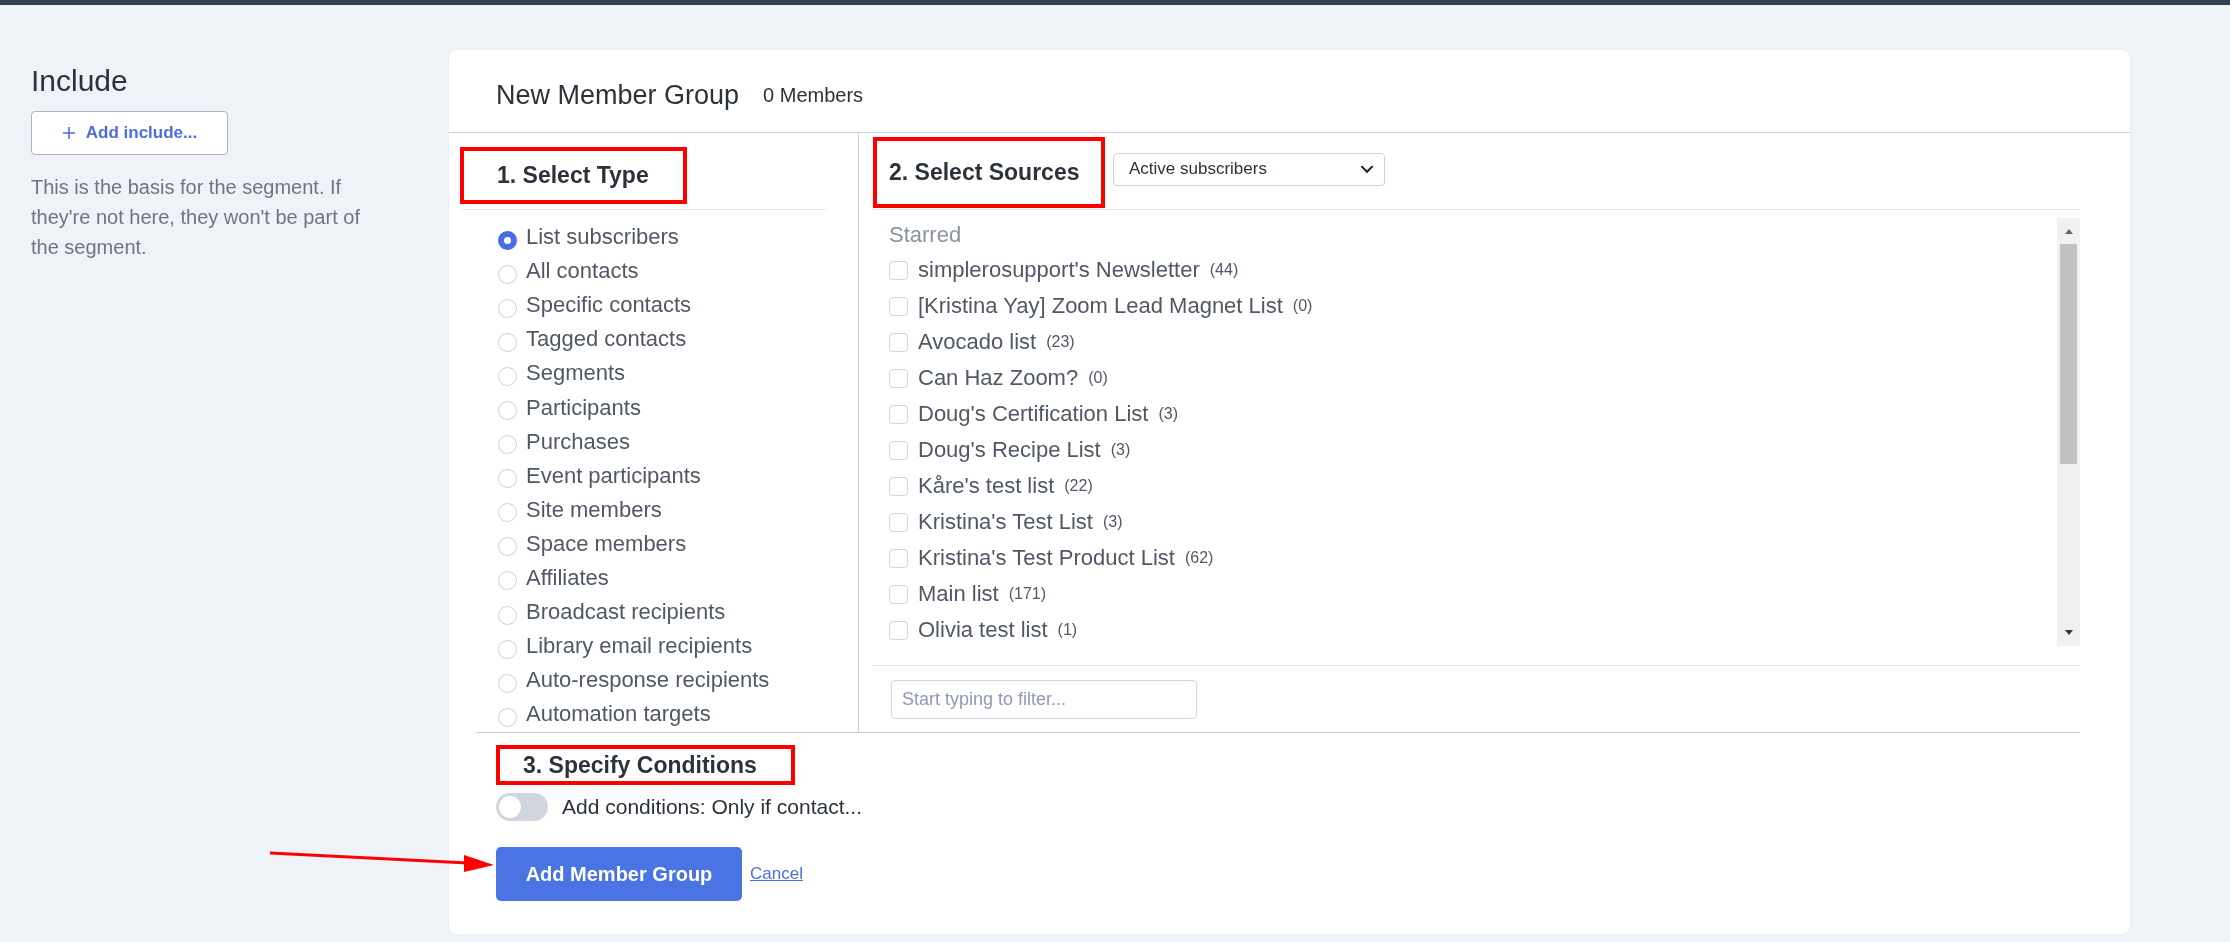  What do you see at coordinates (648, 680) in the screenshot?
I see `radio-label: Auto-response recipients` at bounding box center [648, 680].